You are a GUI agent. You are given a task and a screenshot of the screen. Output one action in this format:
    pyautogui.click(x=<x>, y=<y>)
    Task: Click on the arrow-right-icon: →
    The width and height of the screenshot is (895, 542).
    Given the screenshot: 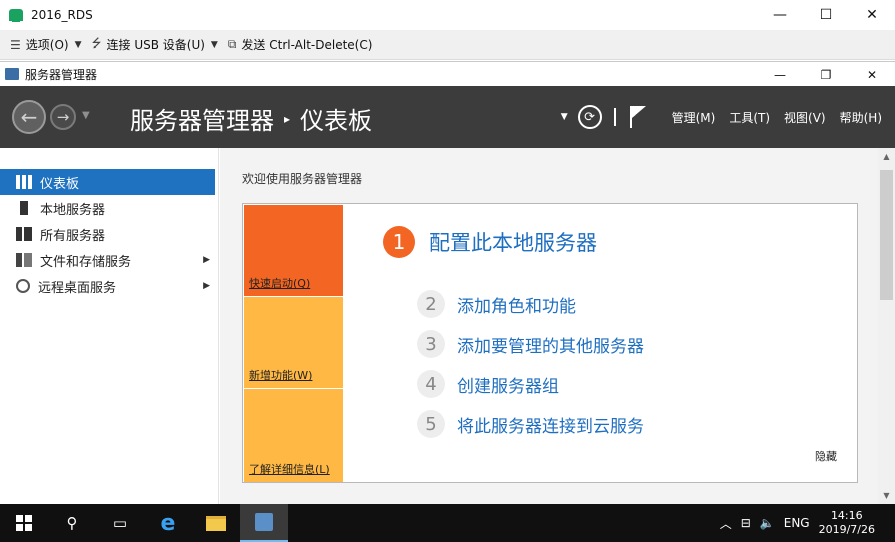 What is the action you would take?
    pyautogui.click(x=63, y=117)
    